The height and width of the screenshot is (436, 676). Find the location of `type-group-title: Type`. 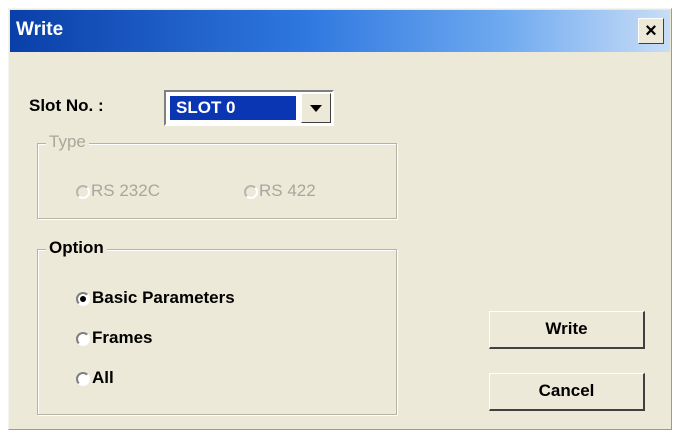

type-group-title: Type is located at coordinates (67, 142).